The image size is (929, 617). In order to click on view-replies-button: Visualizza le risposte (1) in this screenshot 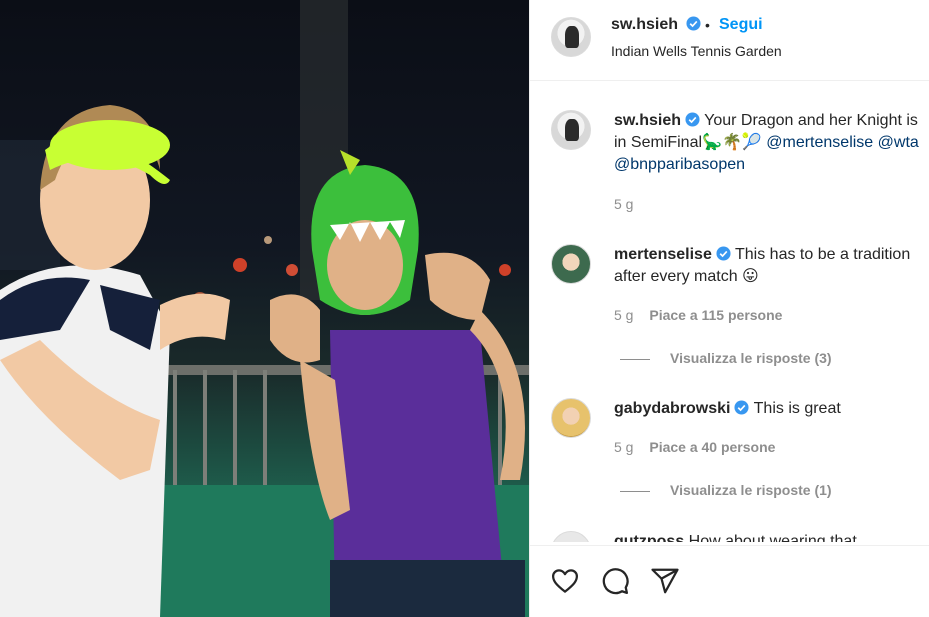, I will do `click(726, 490)`.